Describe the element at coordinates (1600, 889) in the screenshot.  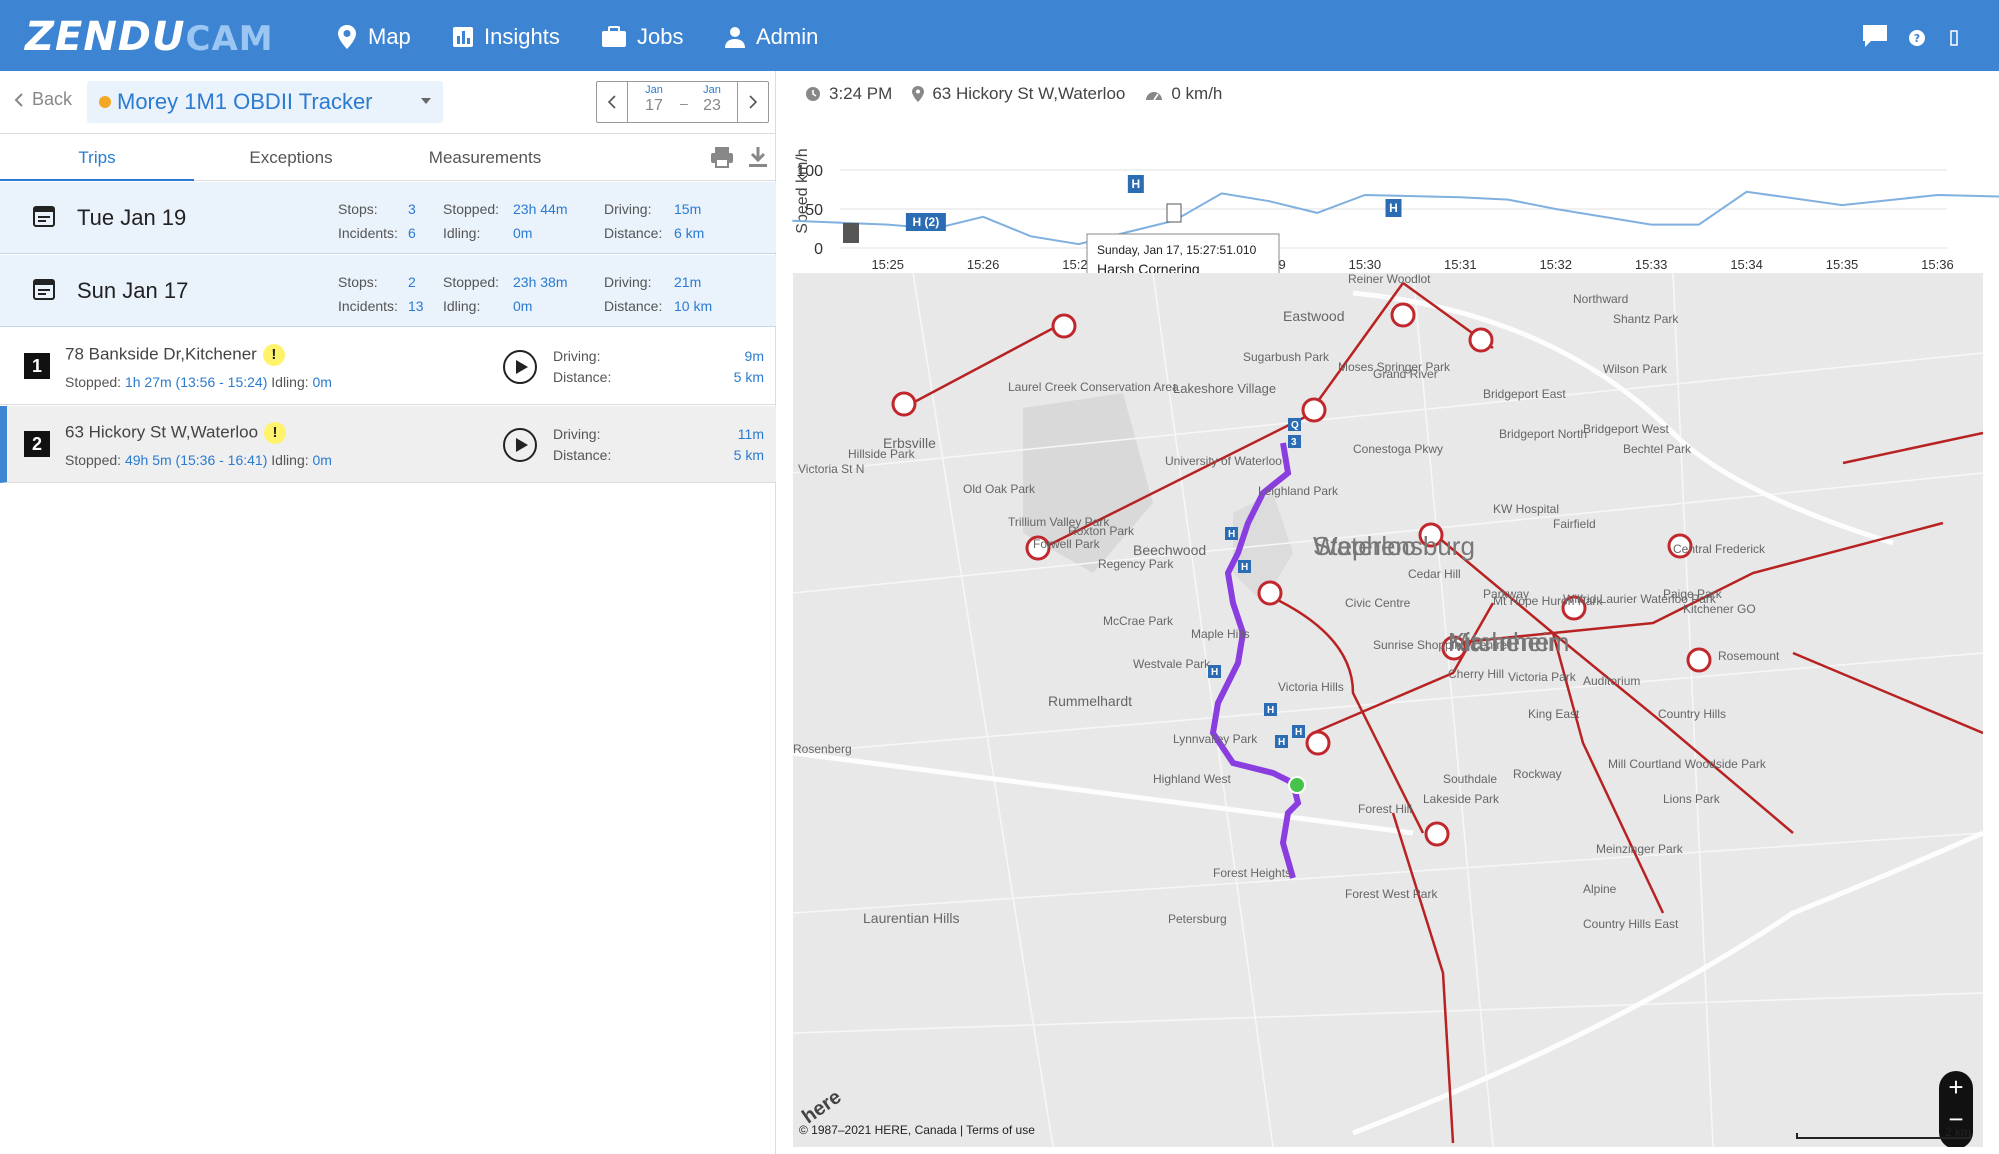
I see `map-place-label: Alpine` at that location.